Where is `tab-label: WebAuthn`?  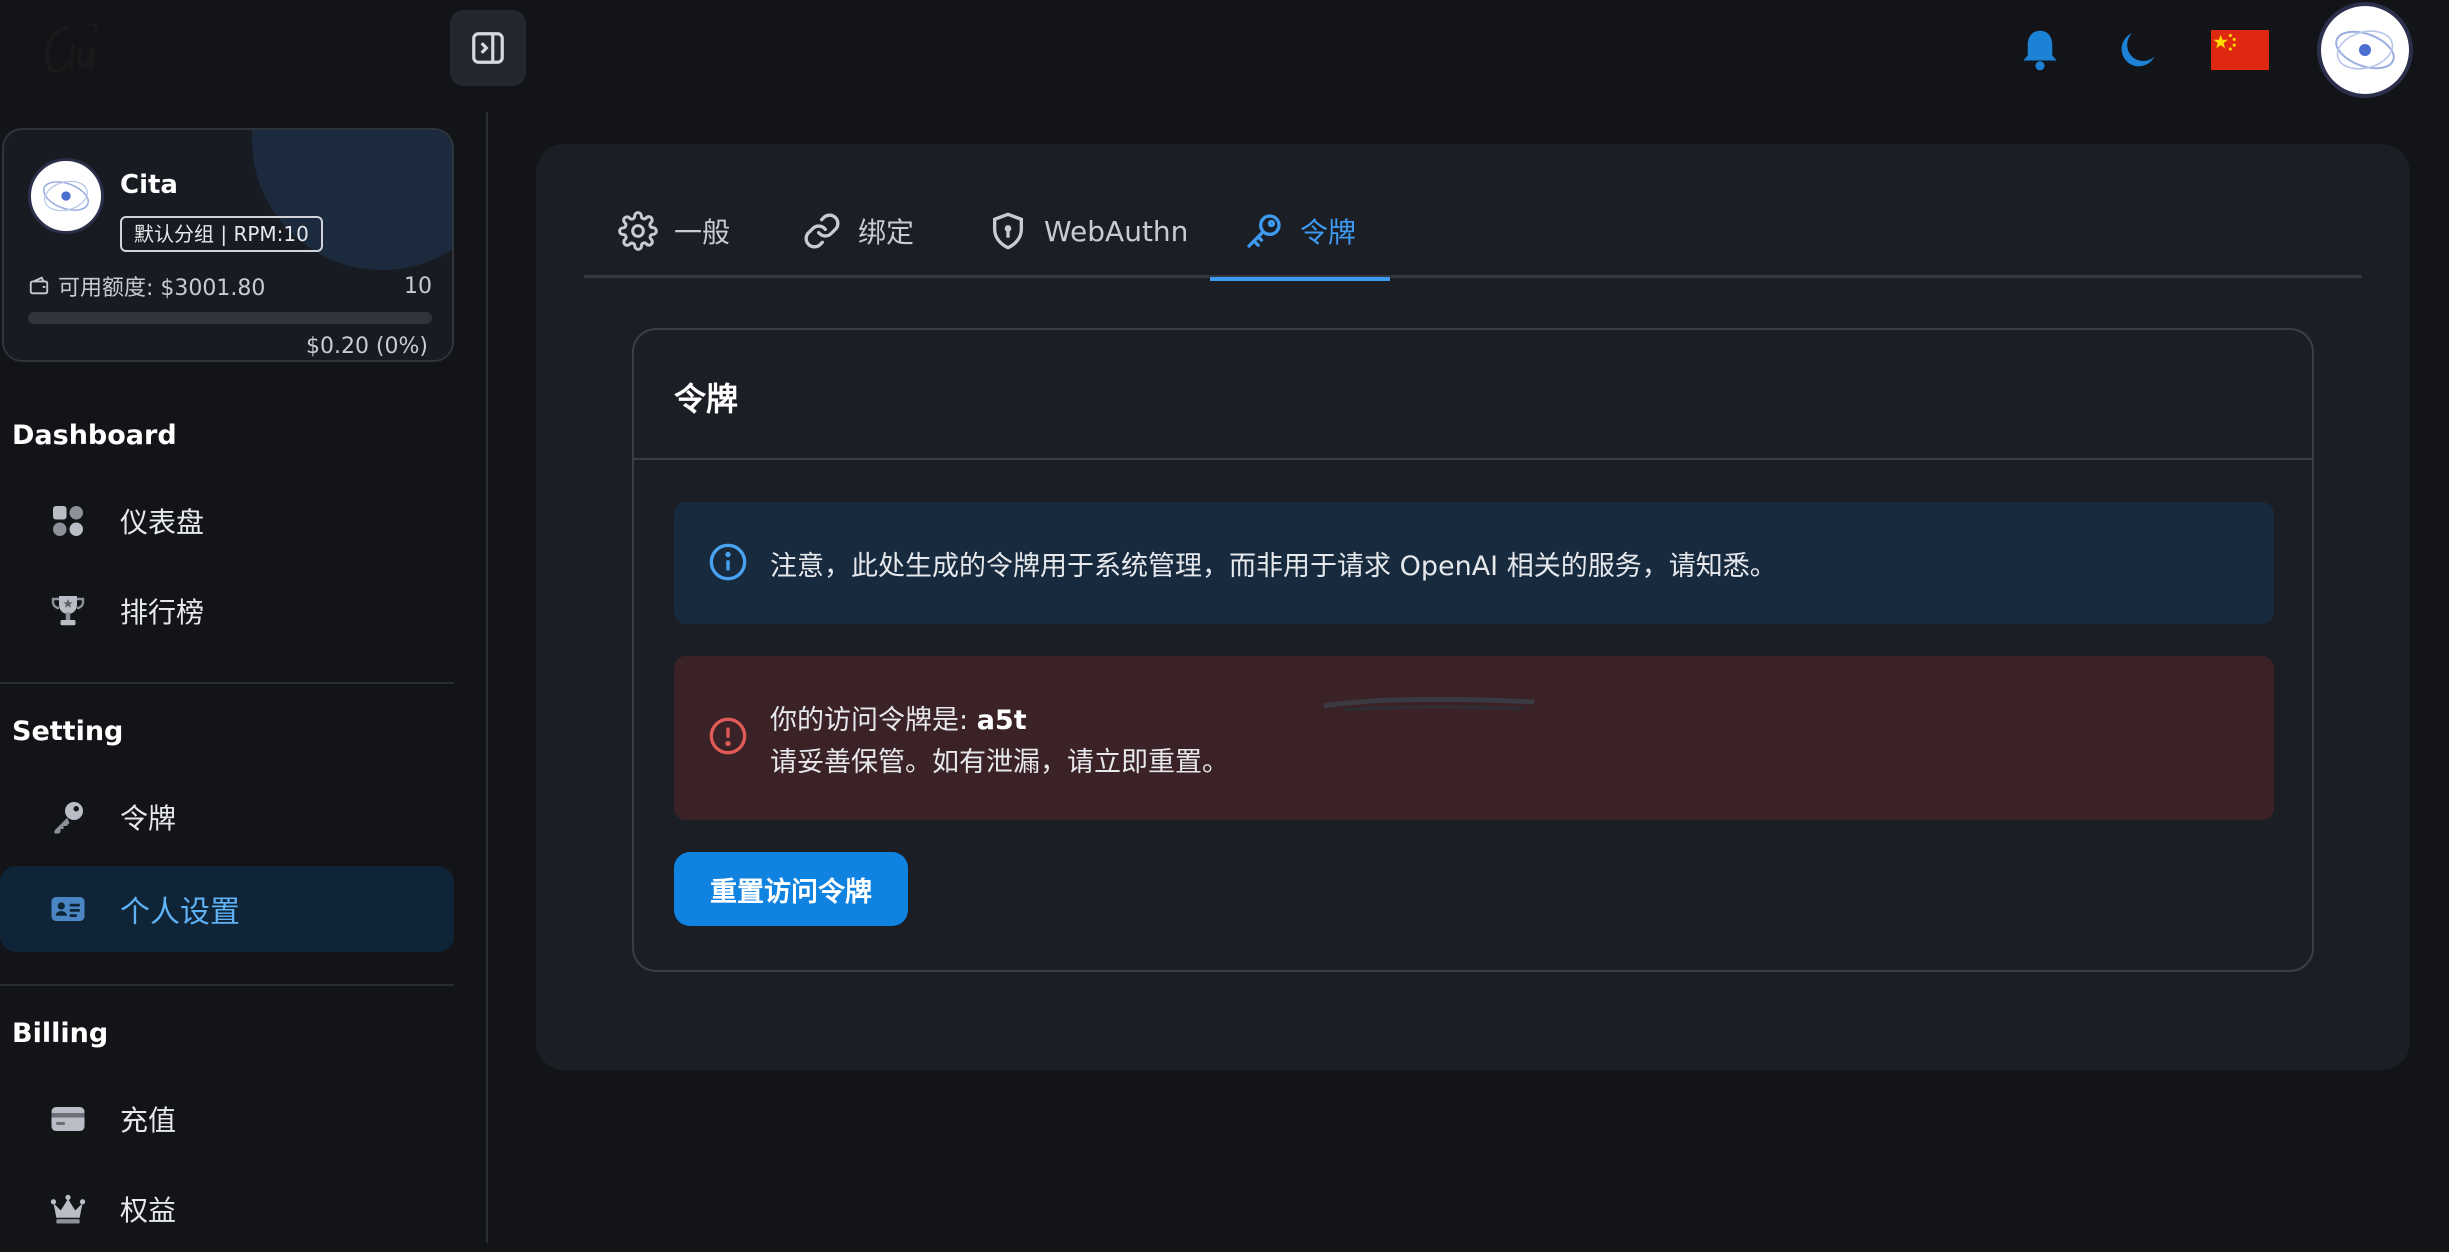
tab-label: WebAuthn is located at coordinates (1116, 231).